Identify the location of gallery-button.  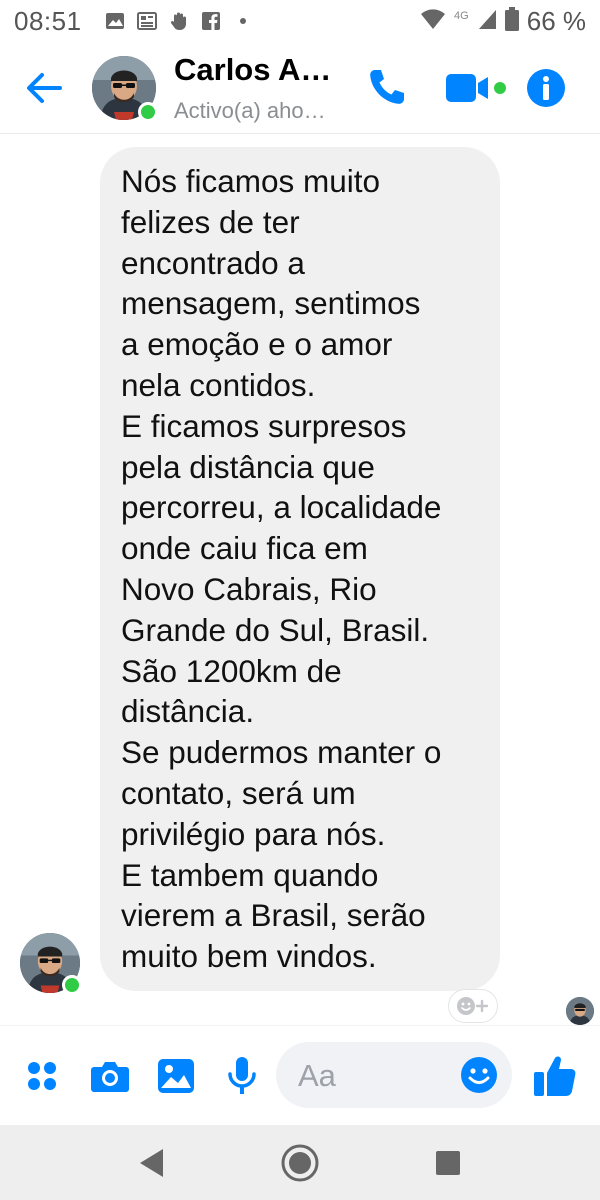
(176, 1076).